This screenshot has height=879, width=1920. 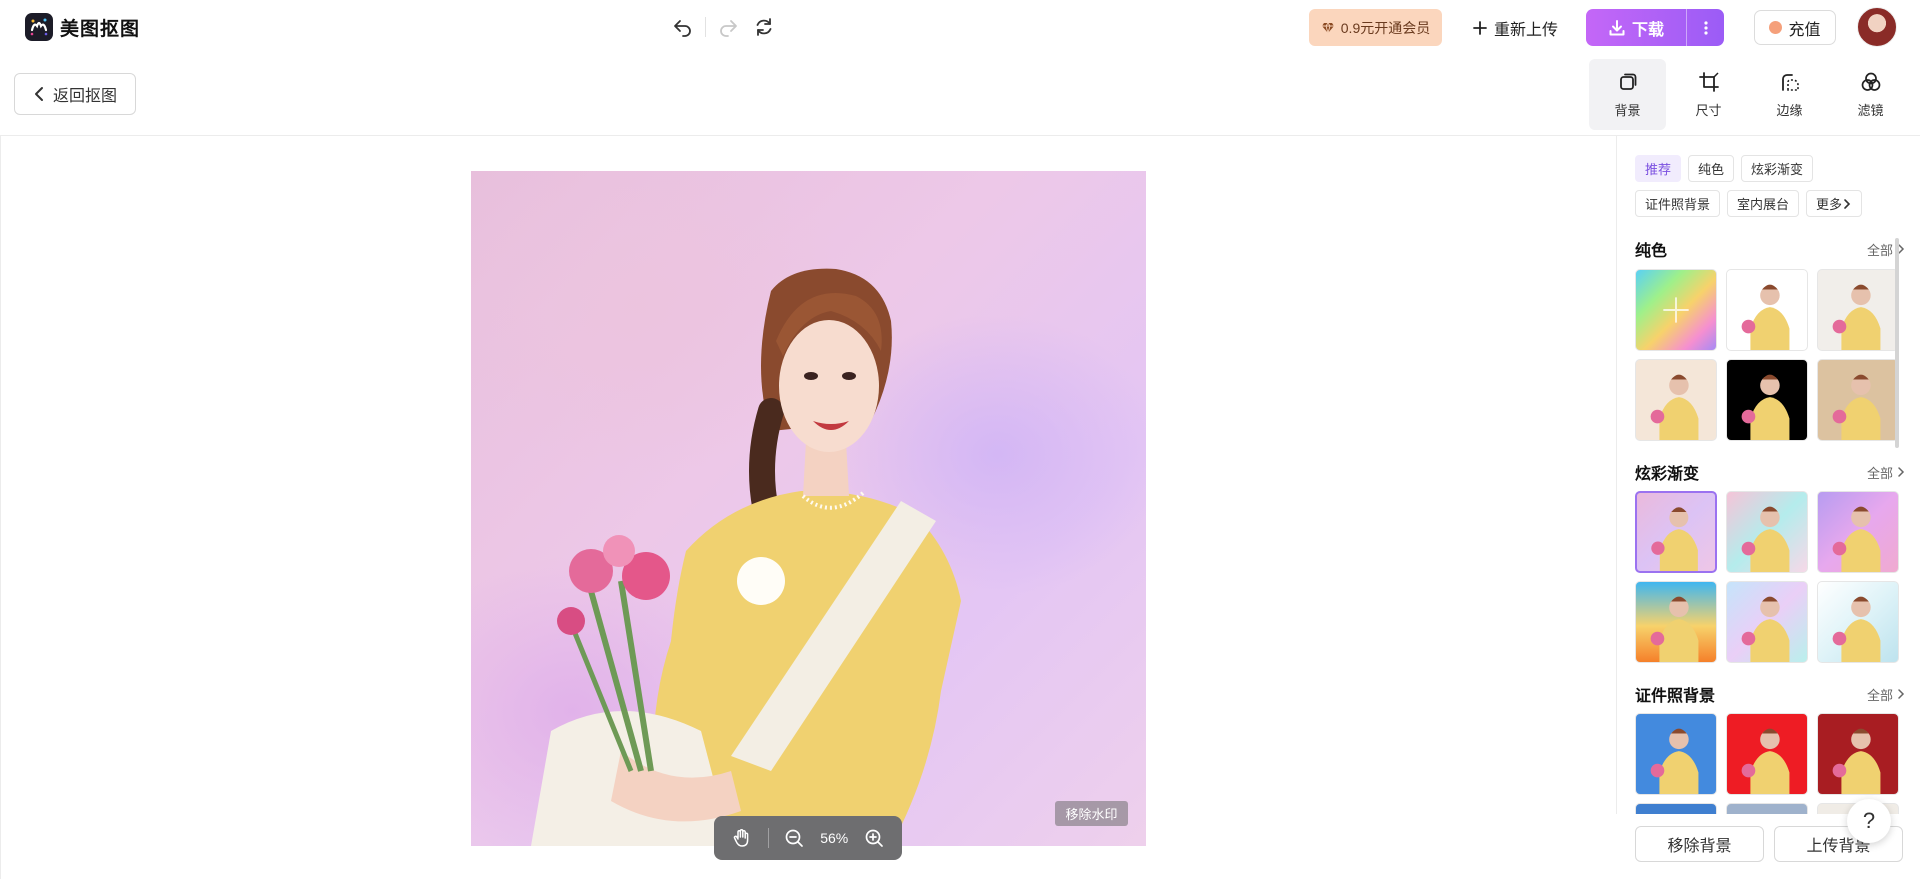 I want to click on help-button: ?, so click(x=1869, y=821).